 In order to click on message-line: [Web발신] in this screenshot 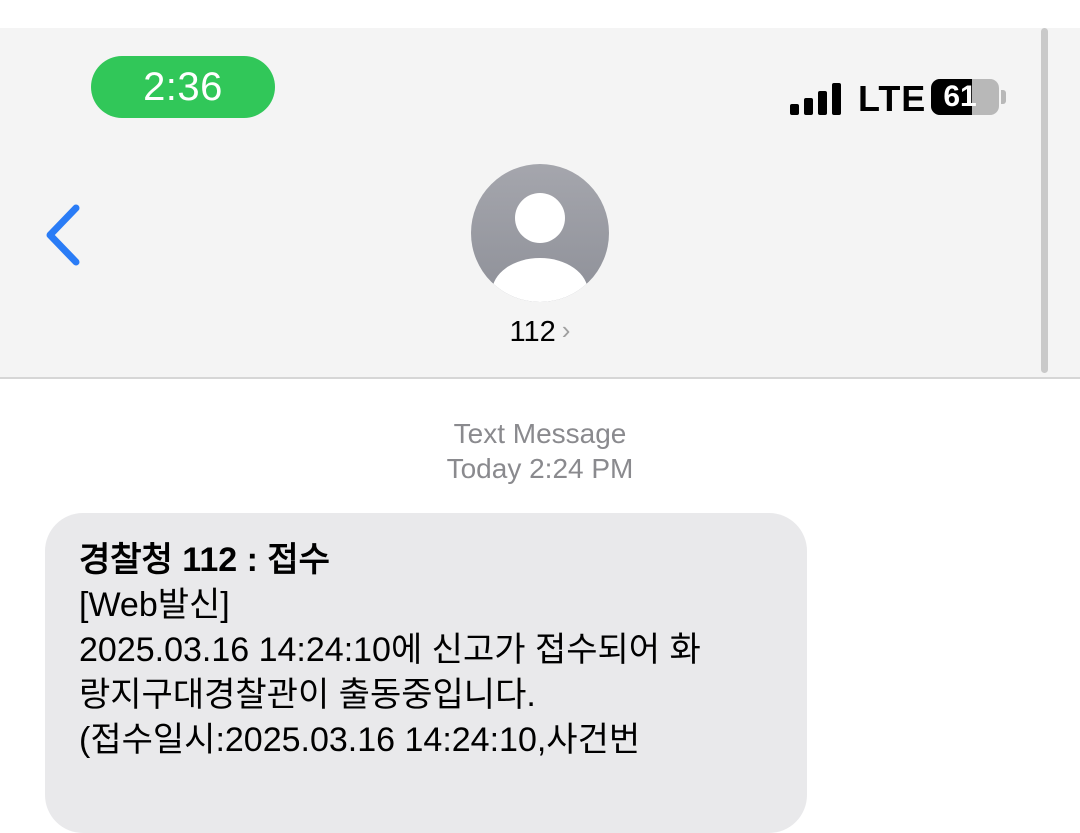, I will do `click(154, 605)`.